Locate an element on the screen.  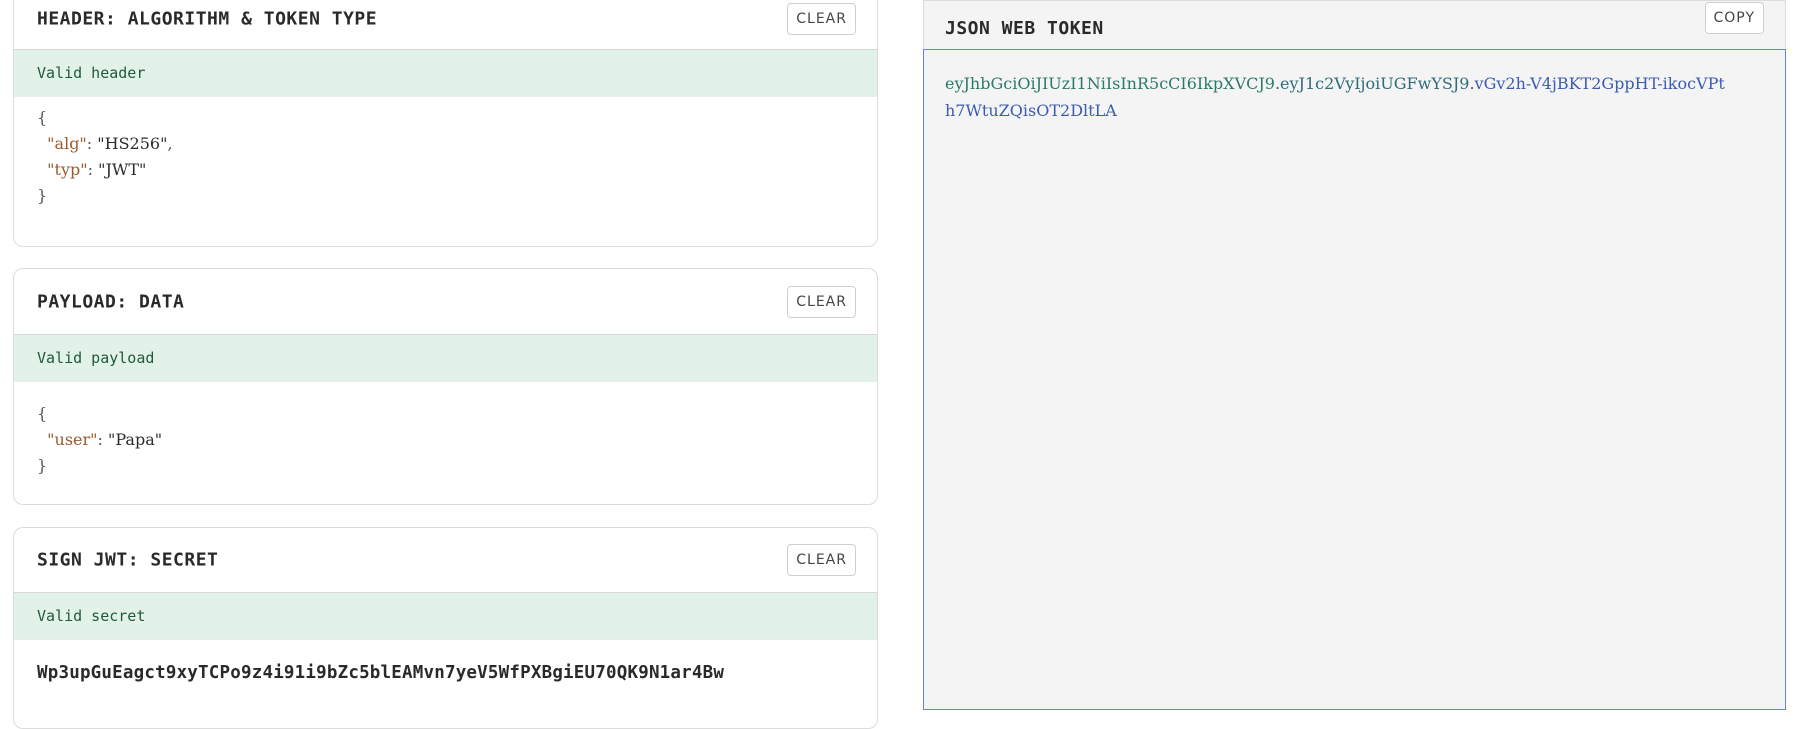
token-header-segment: eyJhbGciOiJIUzI1NiIsInR5cCI6IkpXVCJ9 is located at coordinates (1110, 83).